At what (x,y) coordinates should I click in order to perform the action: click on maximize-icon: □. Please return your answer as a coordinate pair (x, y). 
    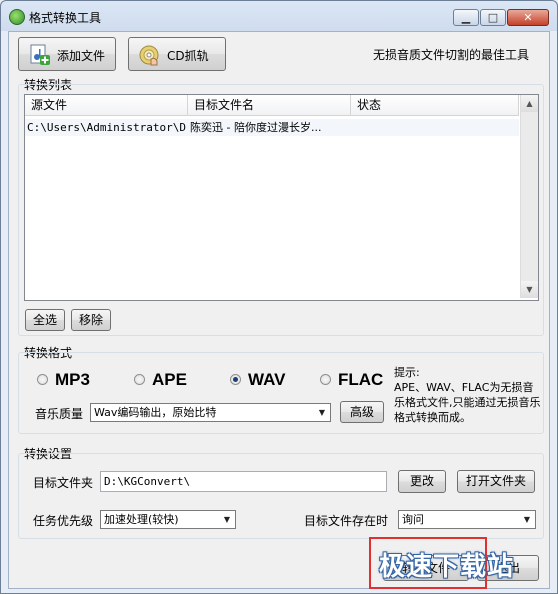
    Looking at the image, I should click on (493, 17).